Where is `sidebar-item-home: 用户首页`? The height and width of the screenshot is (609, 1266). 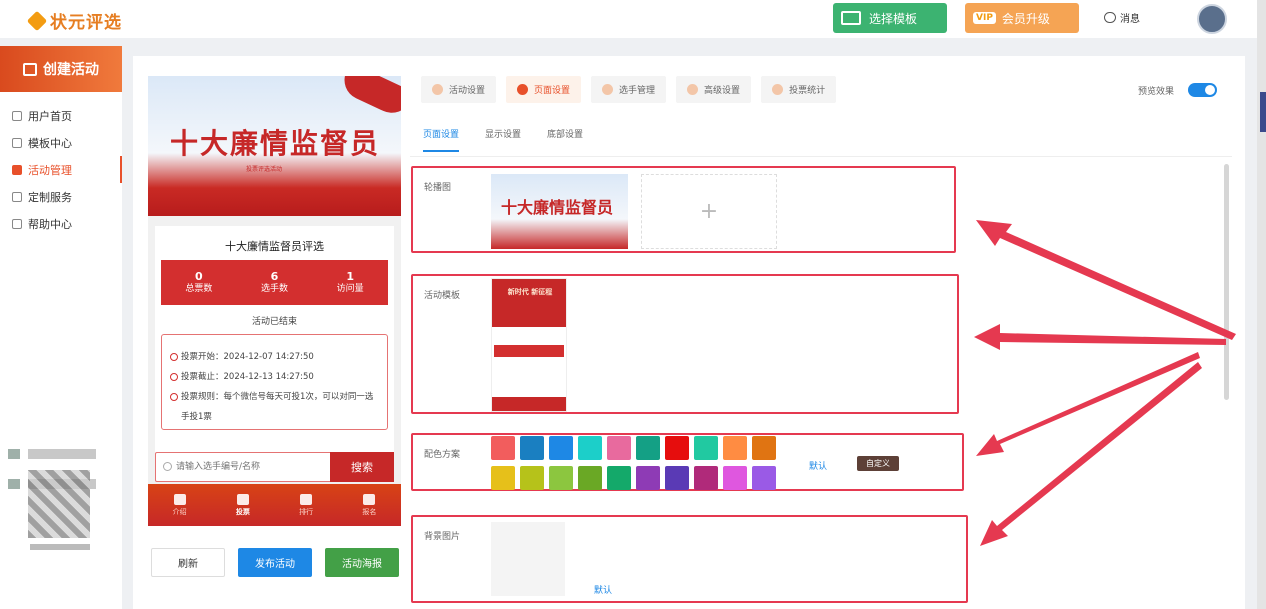 sidebar-item-home: 用户首页 is located at coordinates (61, 115).